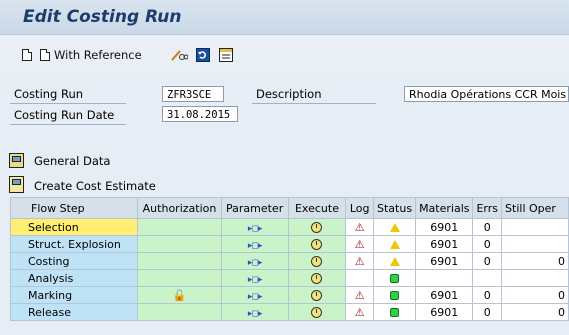 This screenshot has height=335, width=569. What do you see at coordinates (314, 95) in the screenshot?
I see `description-label: Description` at bounding box center [314, 95].